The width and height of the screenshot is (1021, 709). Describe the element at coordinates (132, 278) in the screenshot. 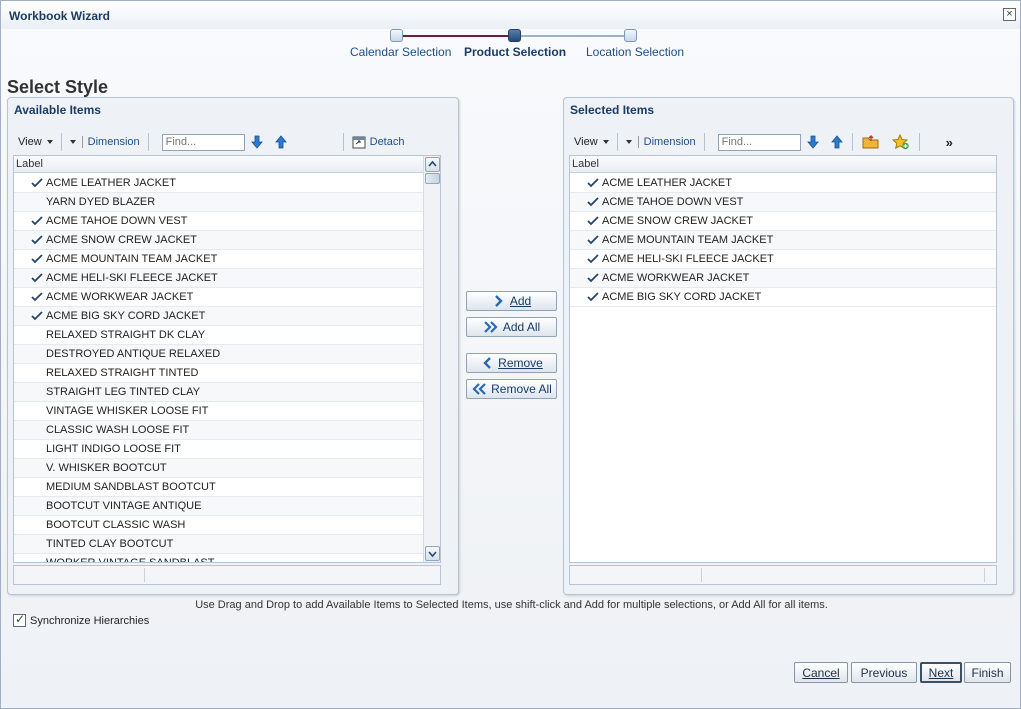

I see `row-label: ACME HELI-SKI FLEECE JACKET` at that location.